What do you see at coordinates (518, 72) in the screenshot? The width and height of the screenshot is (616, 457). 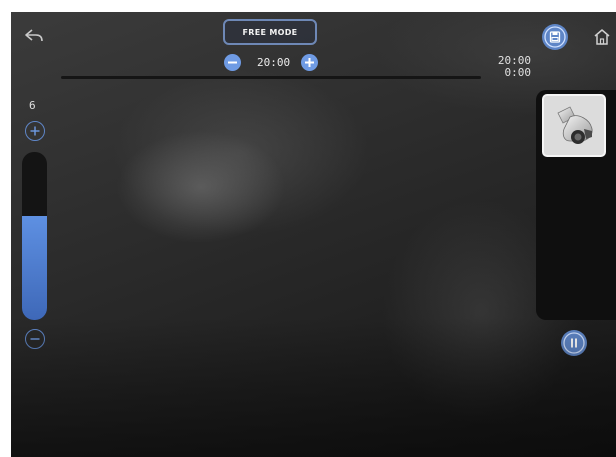 I see `elapsed-time: 0:00` at bounding box center [518, 72].